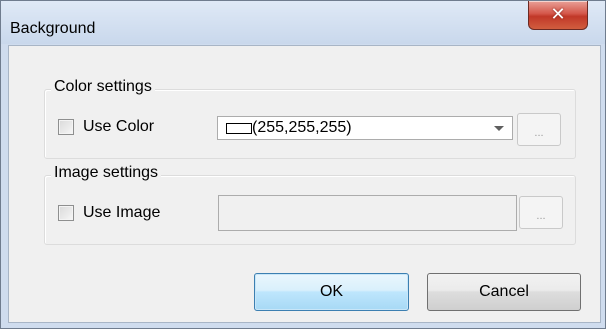  Describe the element at coordinates (66, 213) in the screenshot. I see `use-image-checkbox` at that location.